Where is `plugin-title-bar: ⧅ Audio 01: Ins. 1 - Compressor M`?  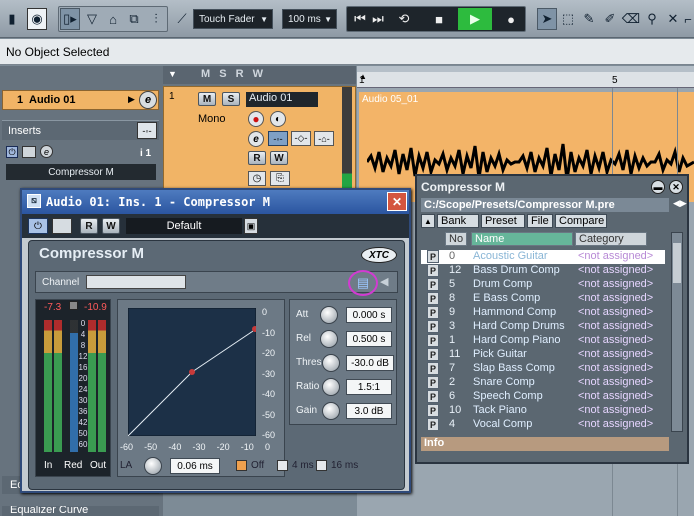 plugin-title-bar: ⧅ Audio 01: Ins. 1 - Compressor M is located at coordinates (215, 202).